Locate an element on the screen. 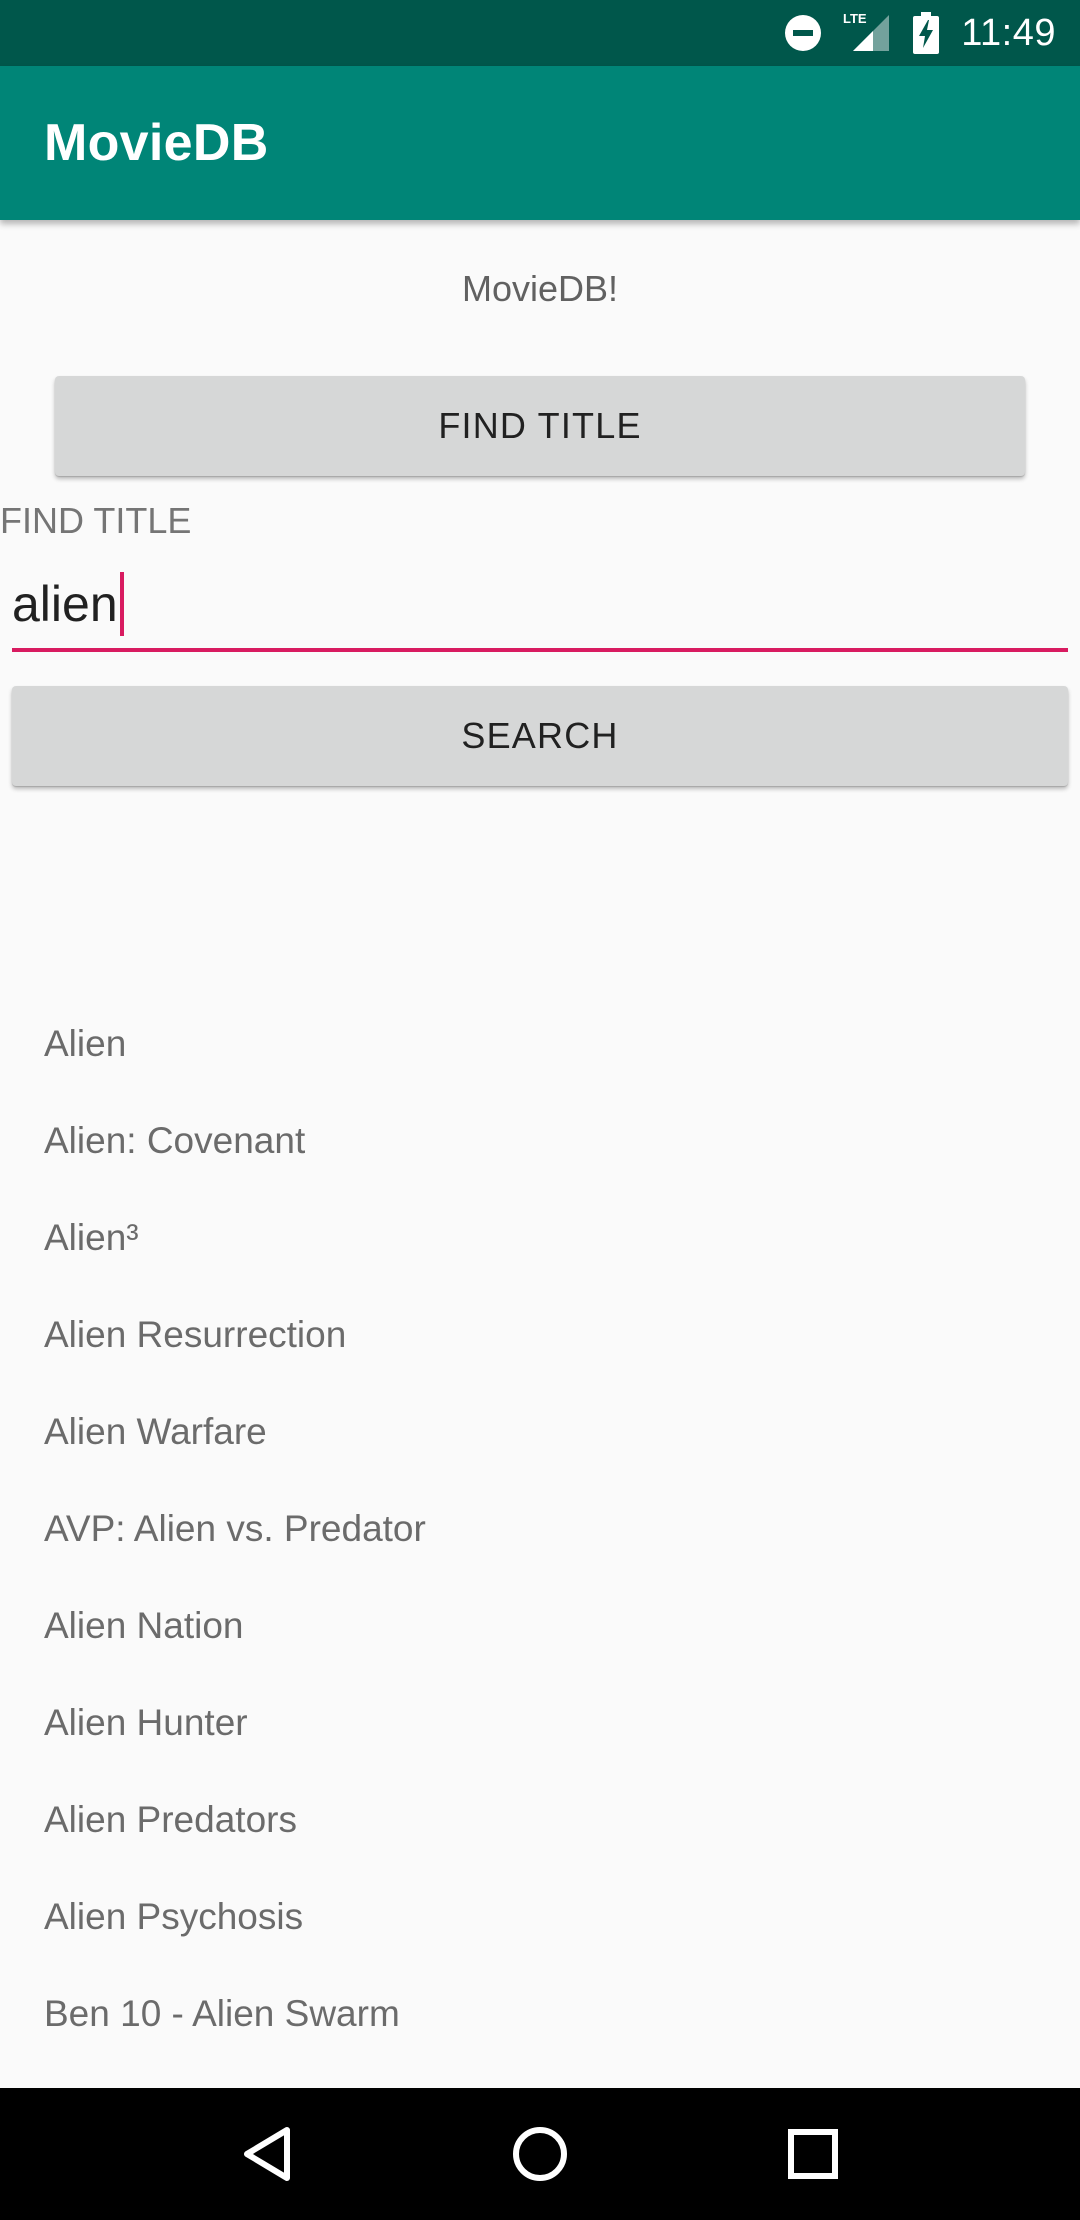  lte-signal-icon: LTE is located at coordinates (868, 33).